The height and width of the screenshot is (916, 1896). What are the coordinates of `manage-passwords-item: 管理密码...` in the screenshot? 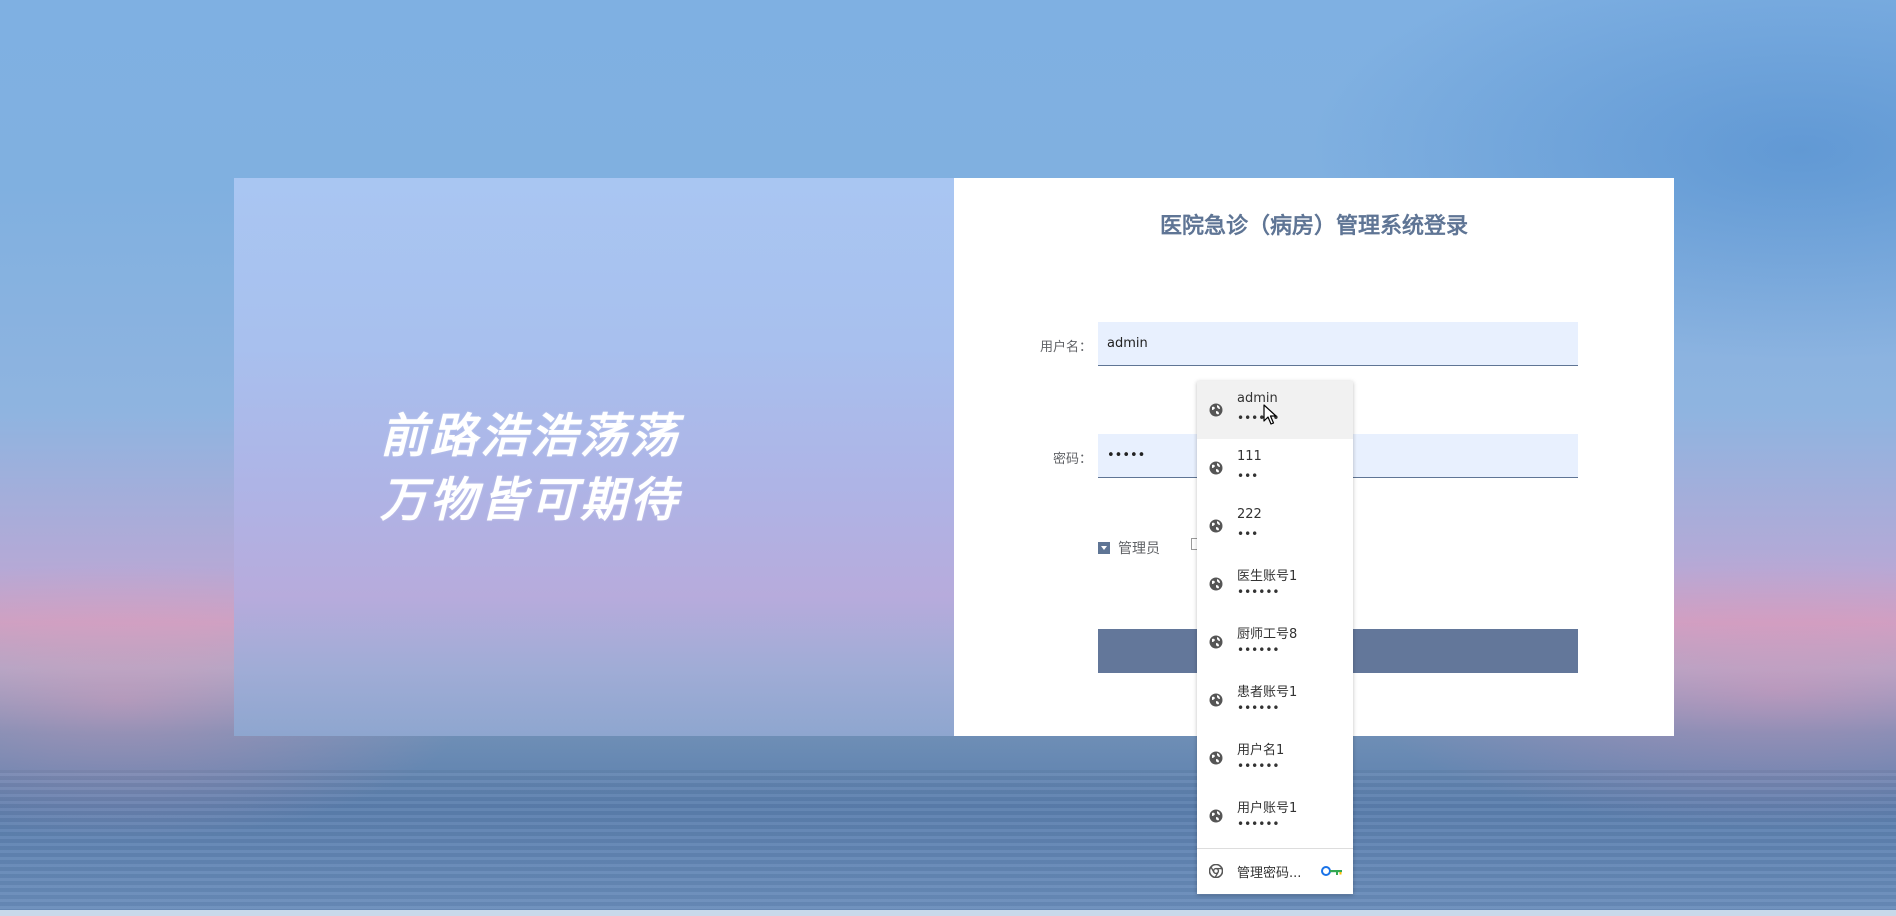 It's located at (1275, 871).